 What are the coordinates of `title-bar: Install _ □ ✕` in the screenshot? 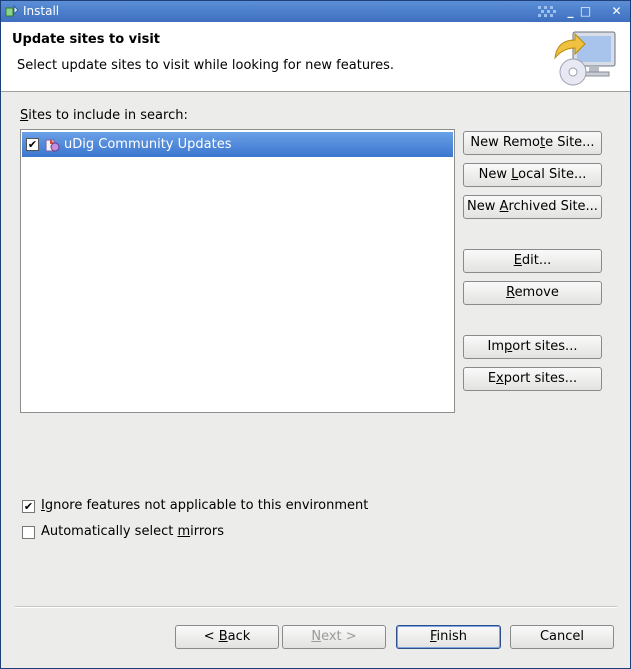 It's located at (315, 11).